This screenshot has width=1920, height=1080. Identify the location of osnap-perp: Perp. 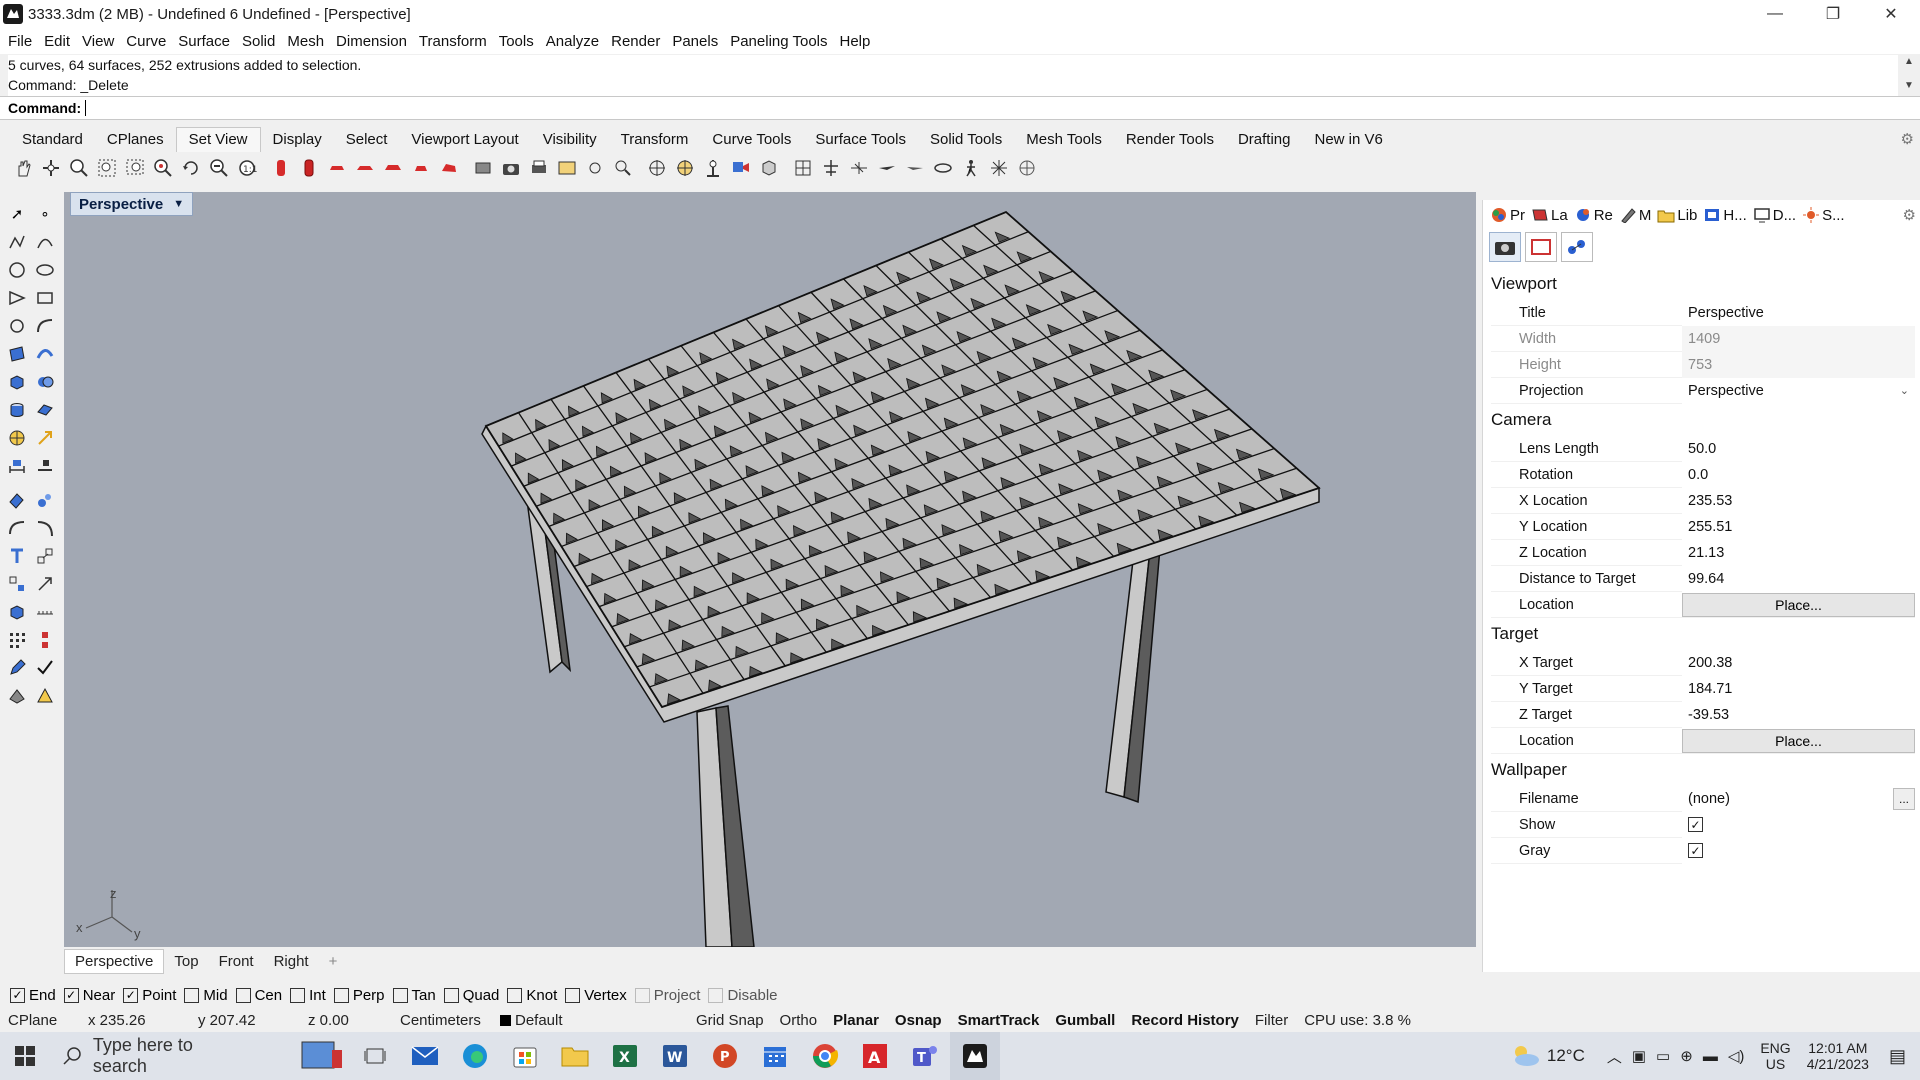
(359, 995).